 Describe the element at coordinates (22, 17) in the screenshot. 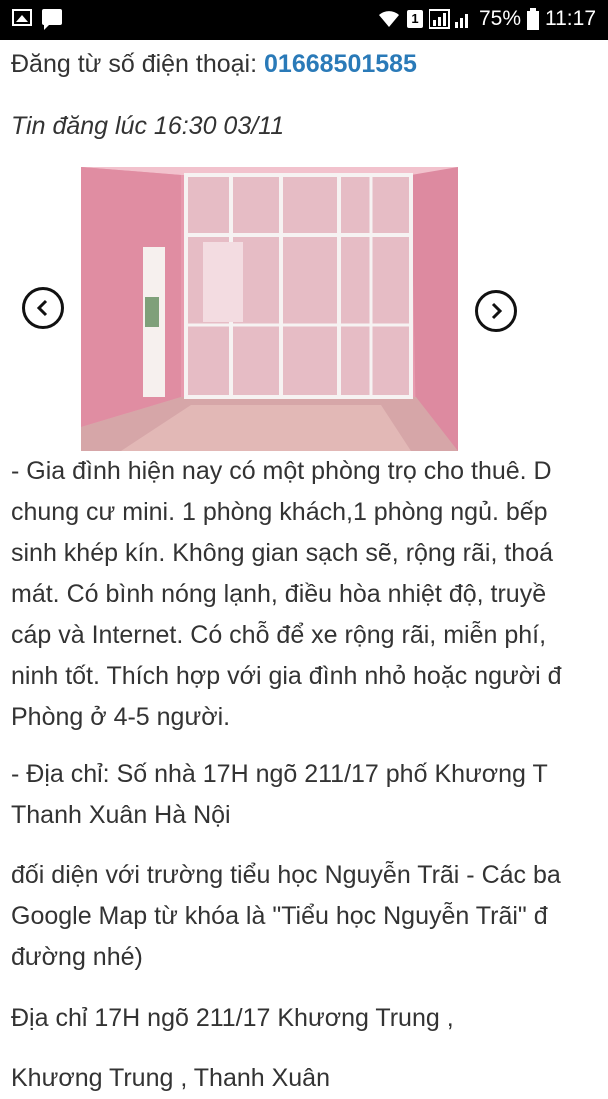

I see `gallery-icon` at that location.